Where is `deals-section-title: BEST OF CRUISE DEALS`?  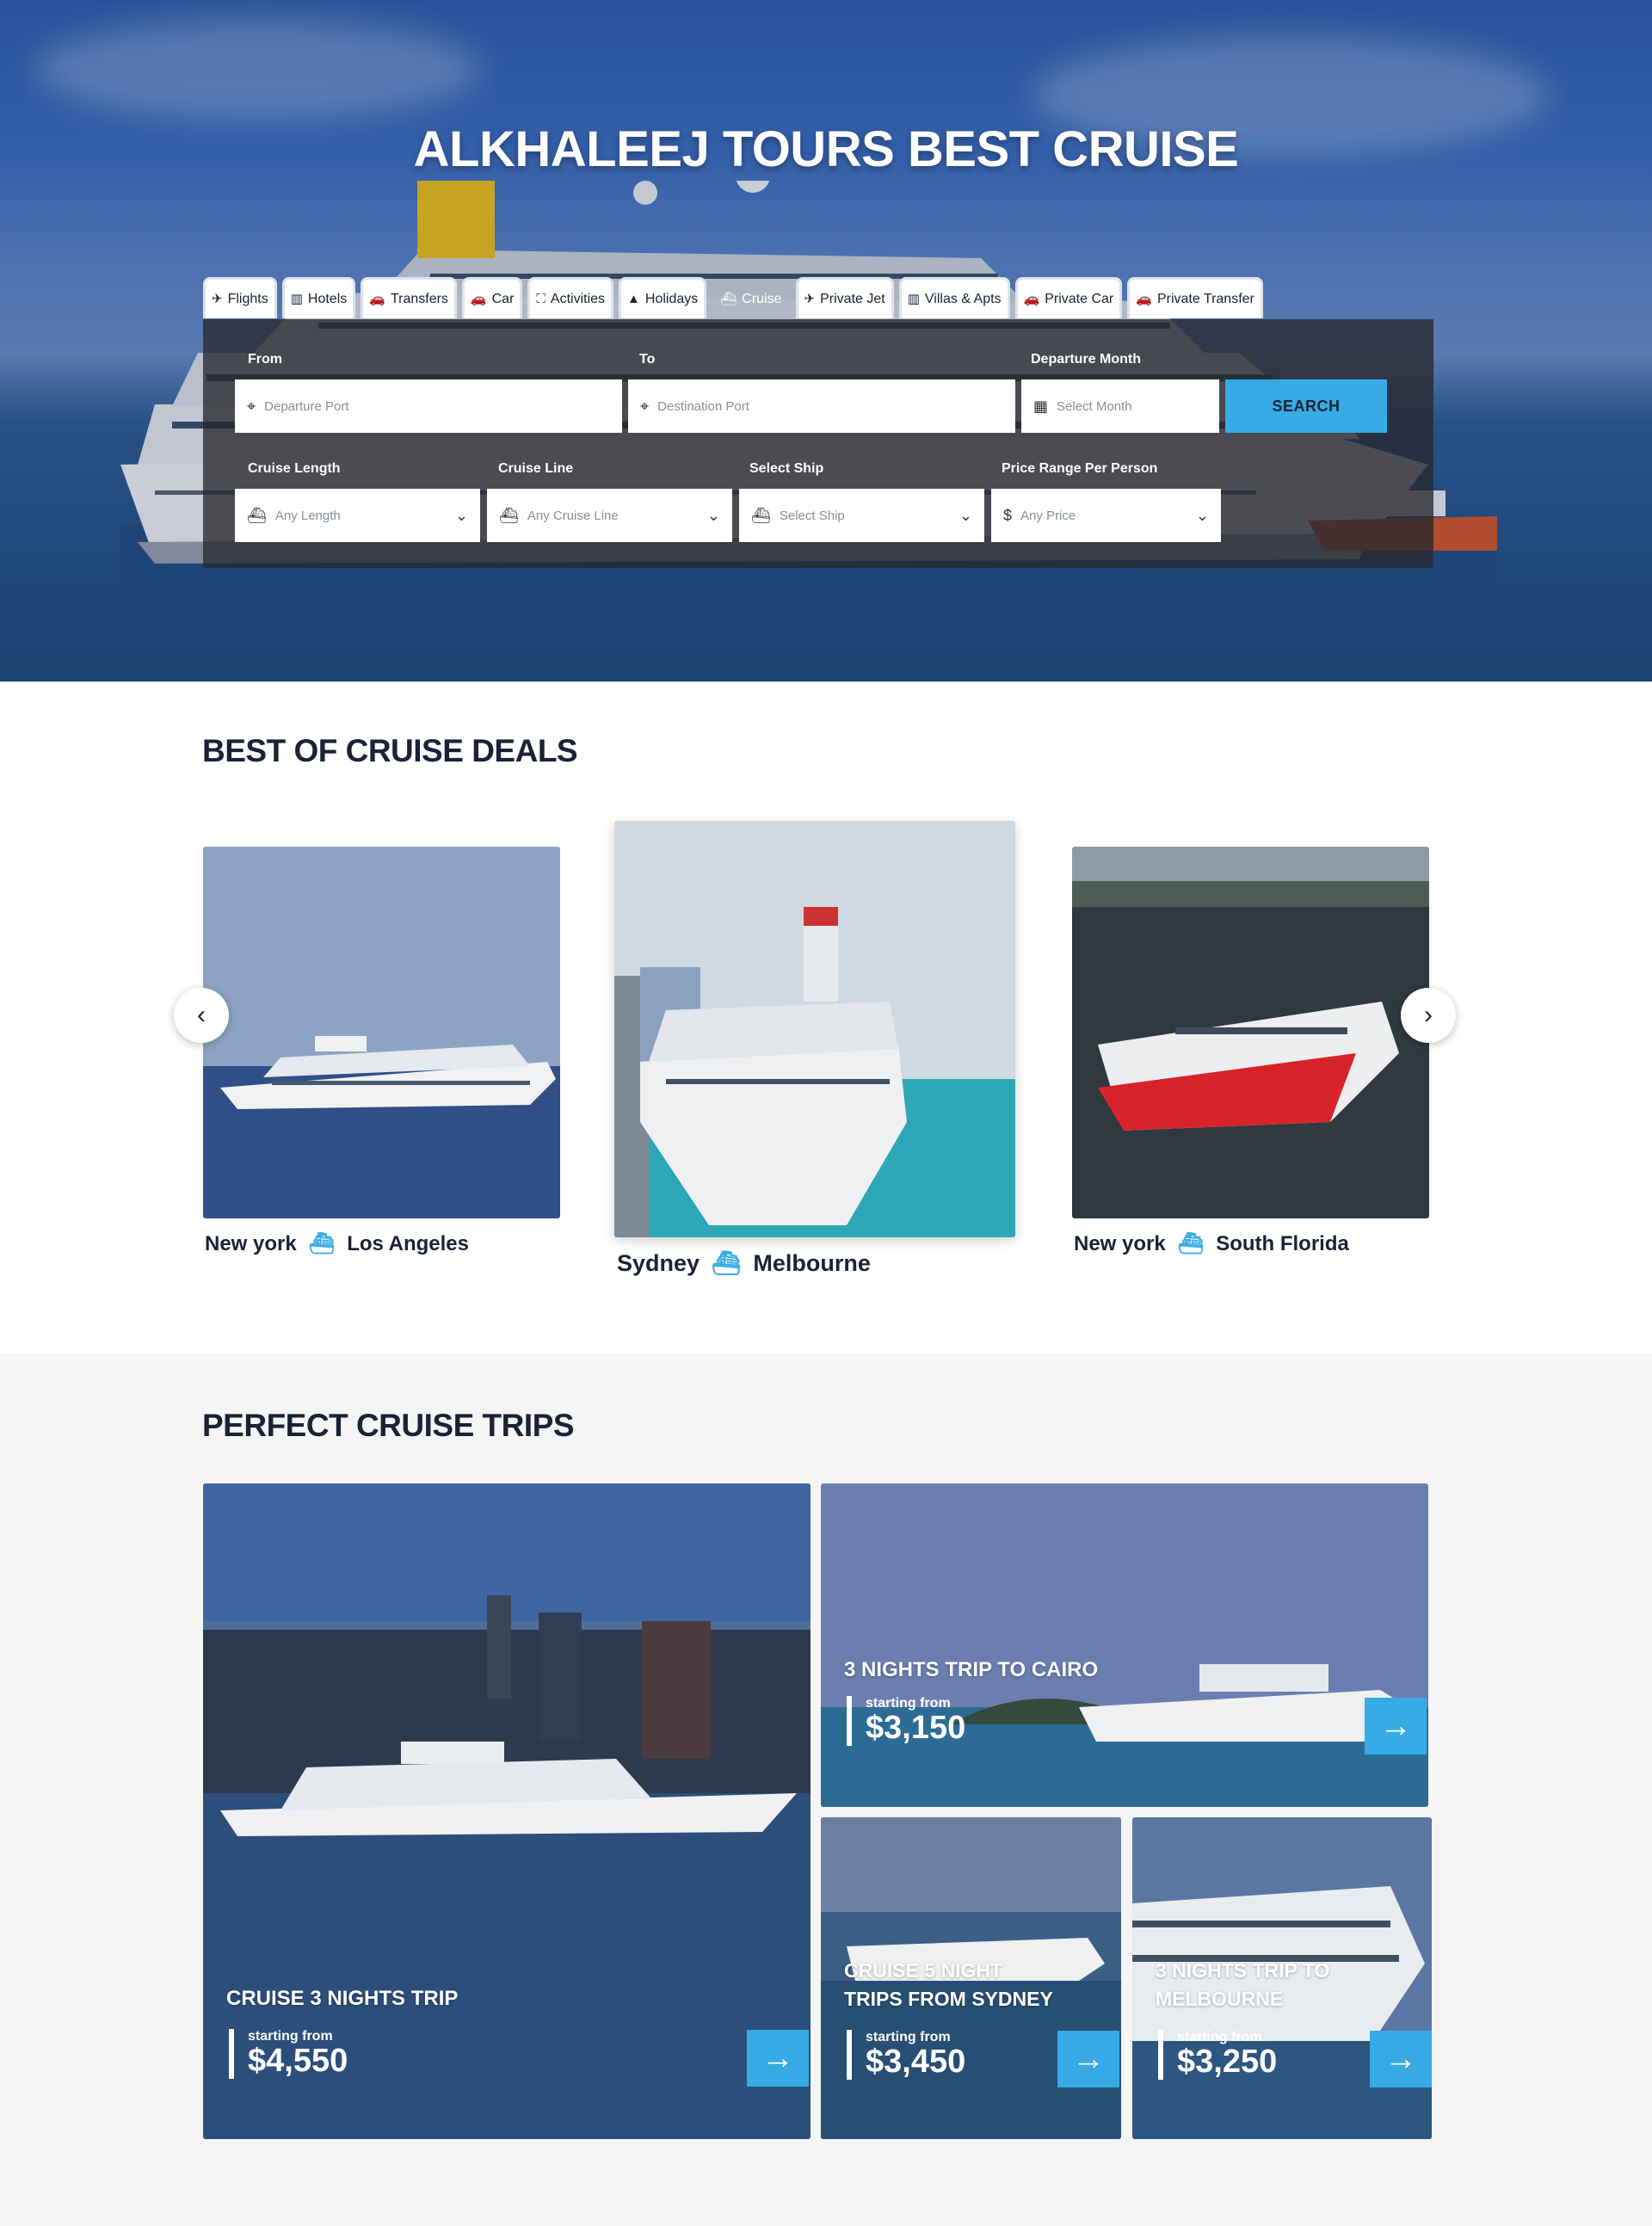 deals-section-title: BEST OF CRUISE DEALS is located at coordinates (390, 750).